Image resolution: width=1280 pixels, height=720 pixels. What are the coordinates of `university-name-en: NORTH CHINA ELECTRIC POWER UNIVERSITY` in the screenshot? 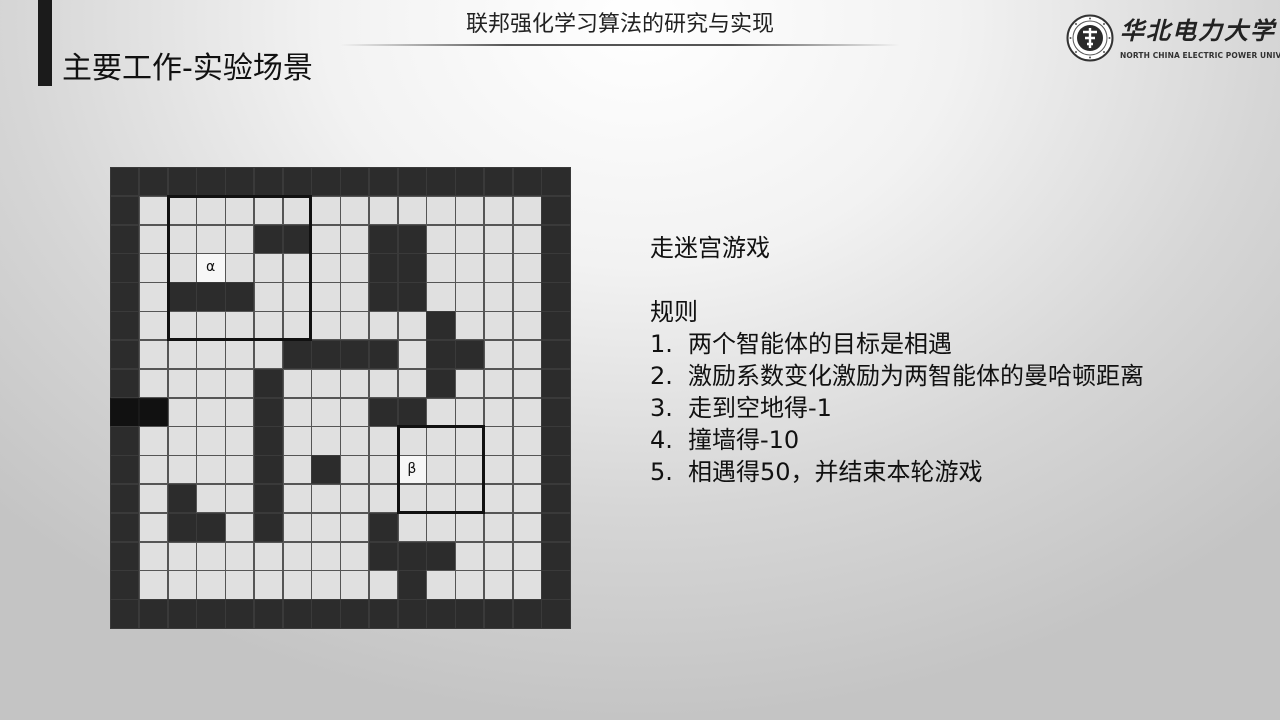 It's located at (1200, 55).